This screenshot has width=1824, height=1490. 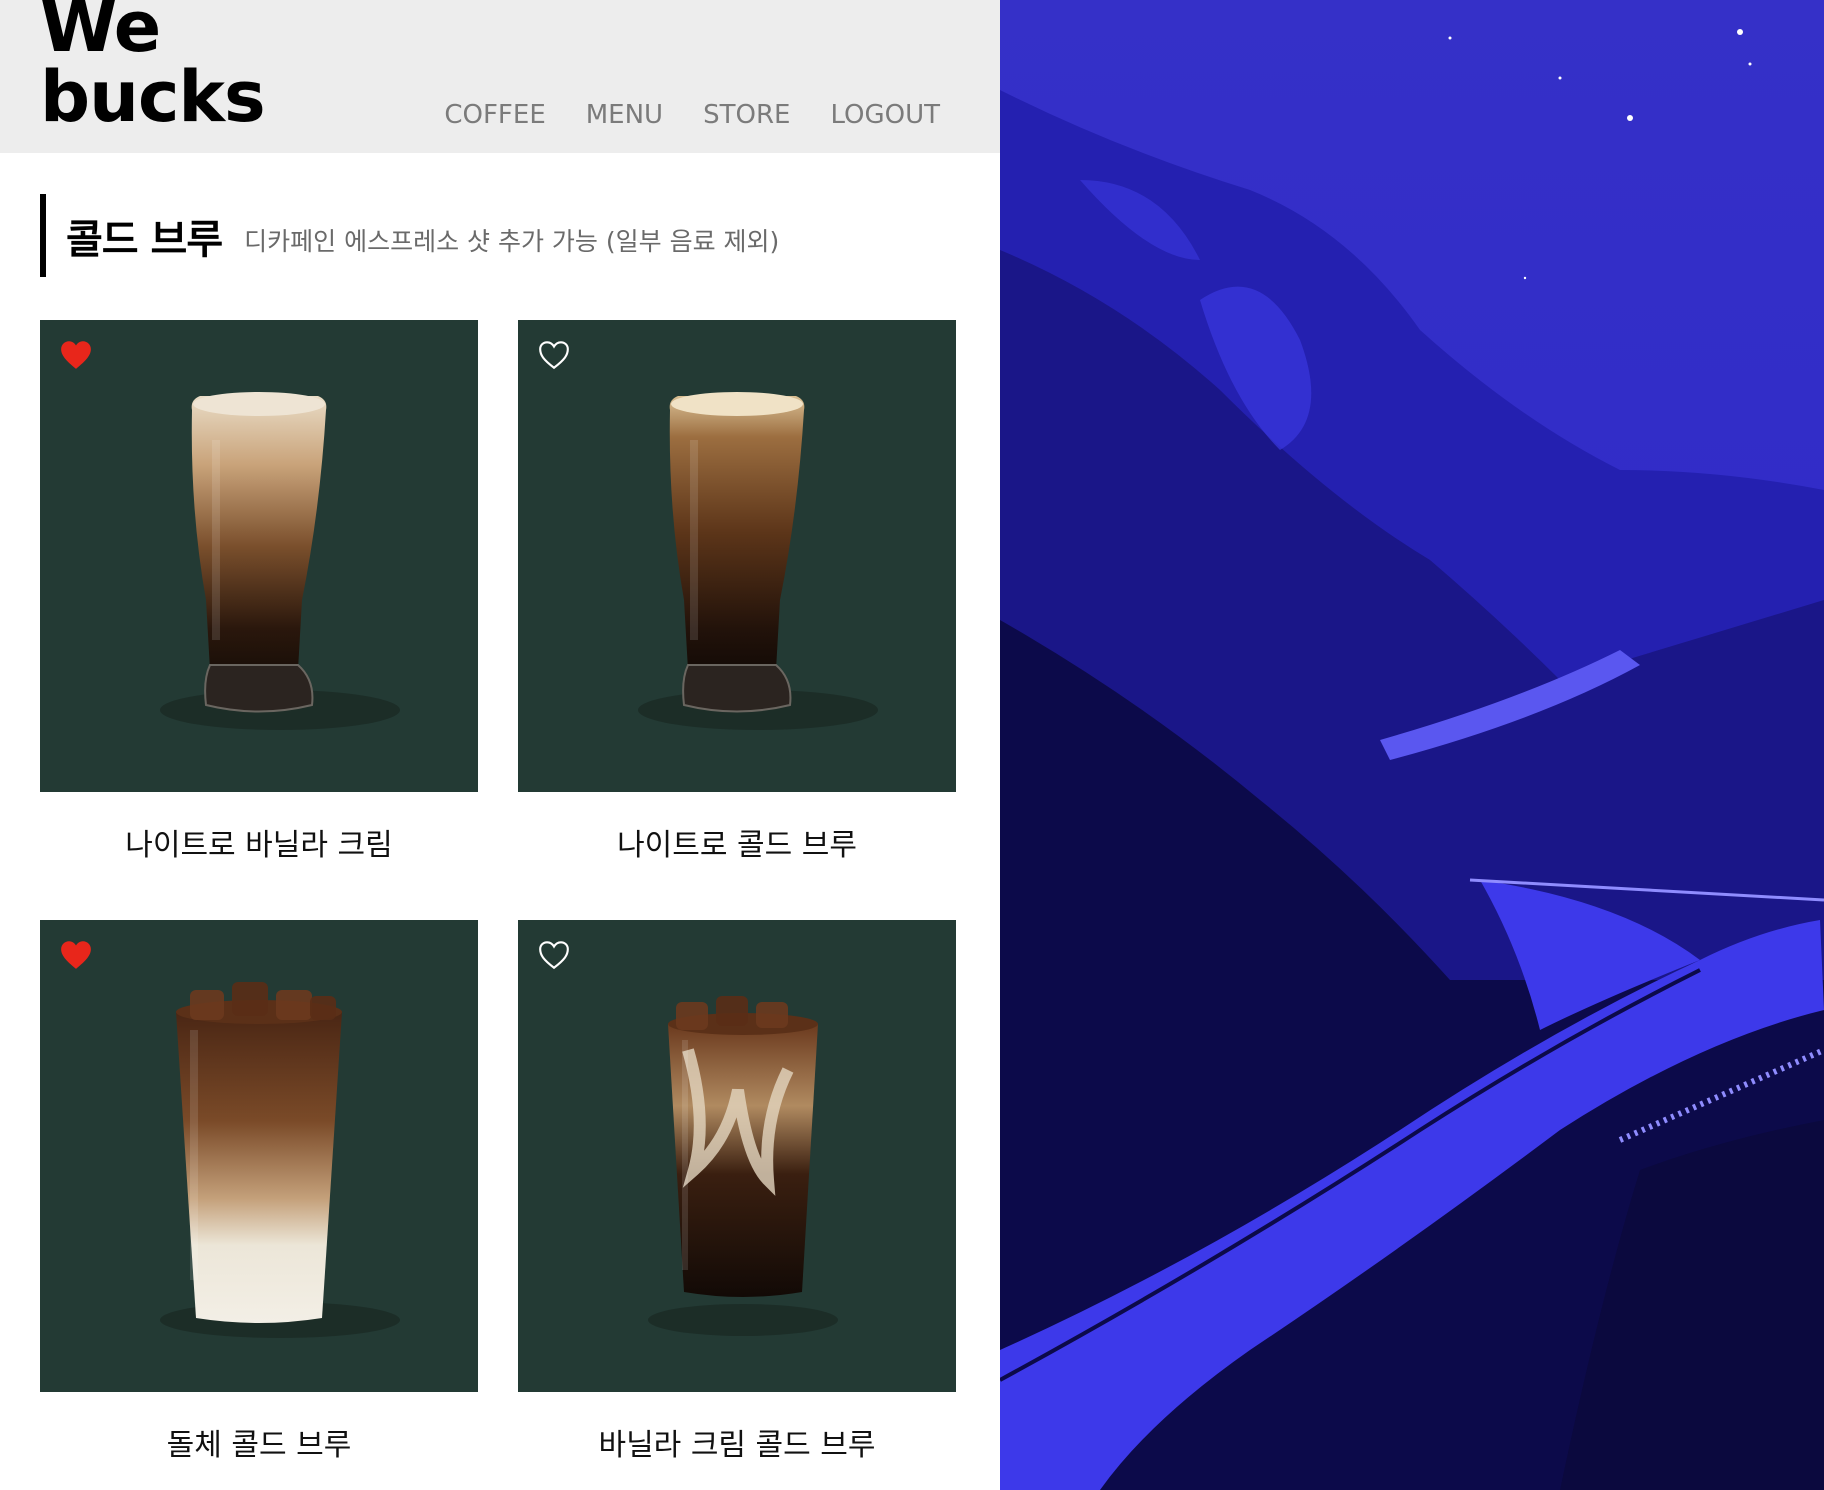 What do you see at coordinates (259, 1442) in the screenshot?
I see `product-name: 돌체 콜드 브루` at bounding box center [259, 1442].